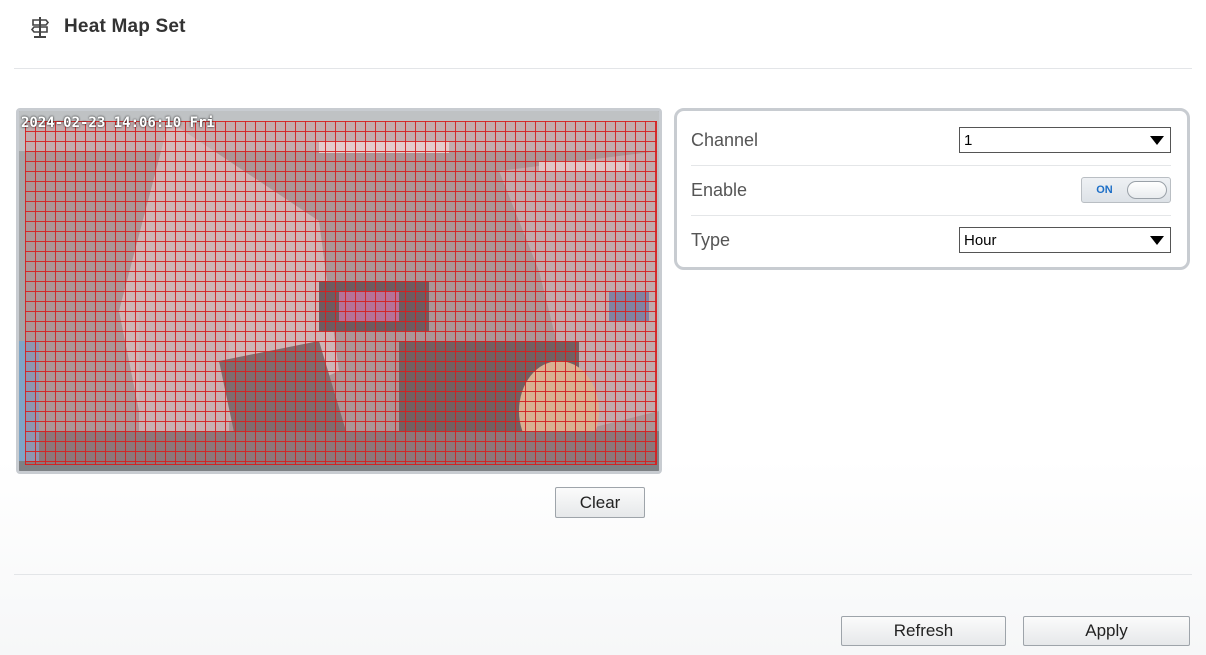 Image resolution: width=1206 pixels, height=655 pixels. What do you see at coordinates (725, 139) in the screenshot?
I see `channel-label: Channel` at bounding box center [725, 139].